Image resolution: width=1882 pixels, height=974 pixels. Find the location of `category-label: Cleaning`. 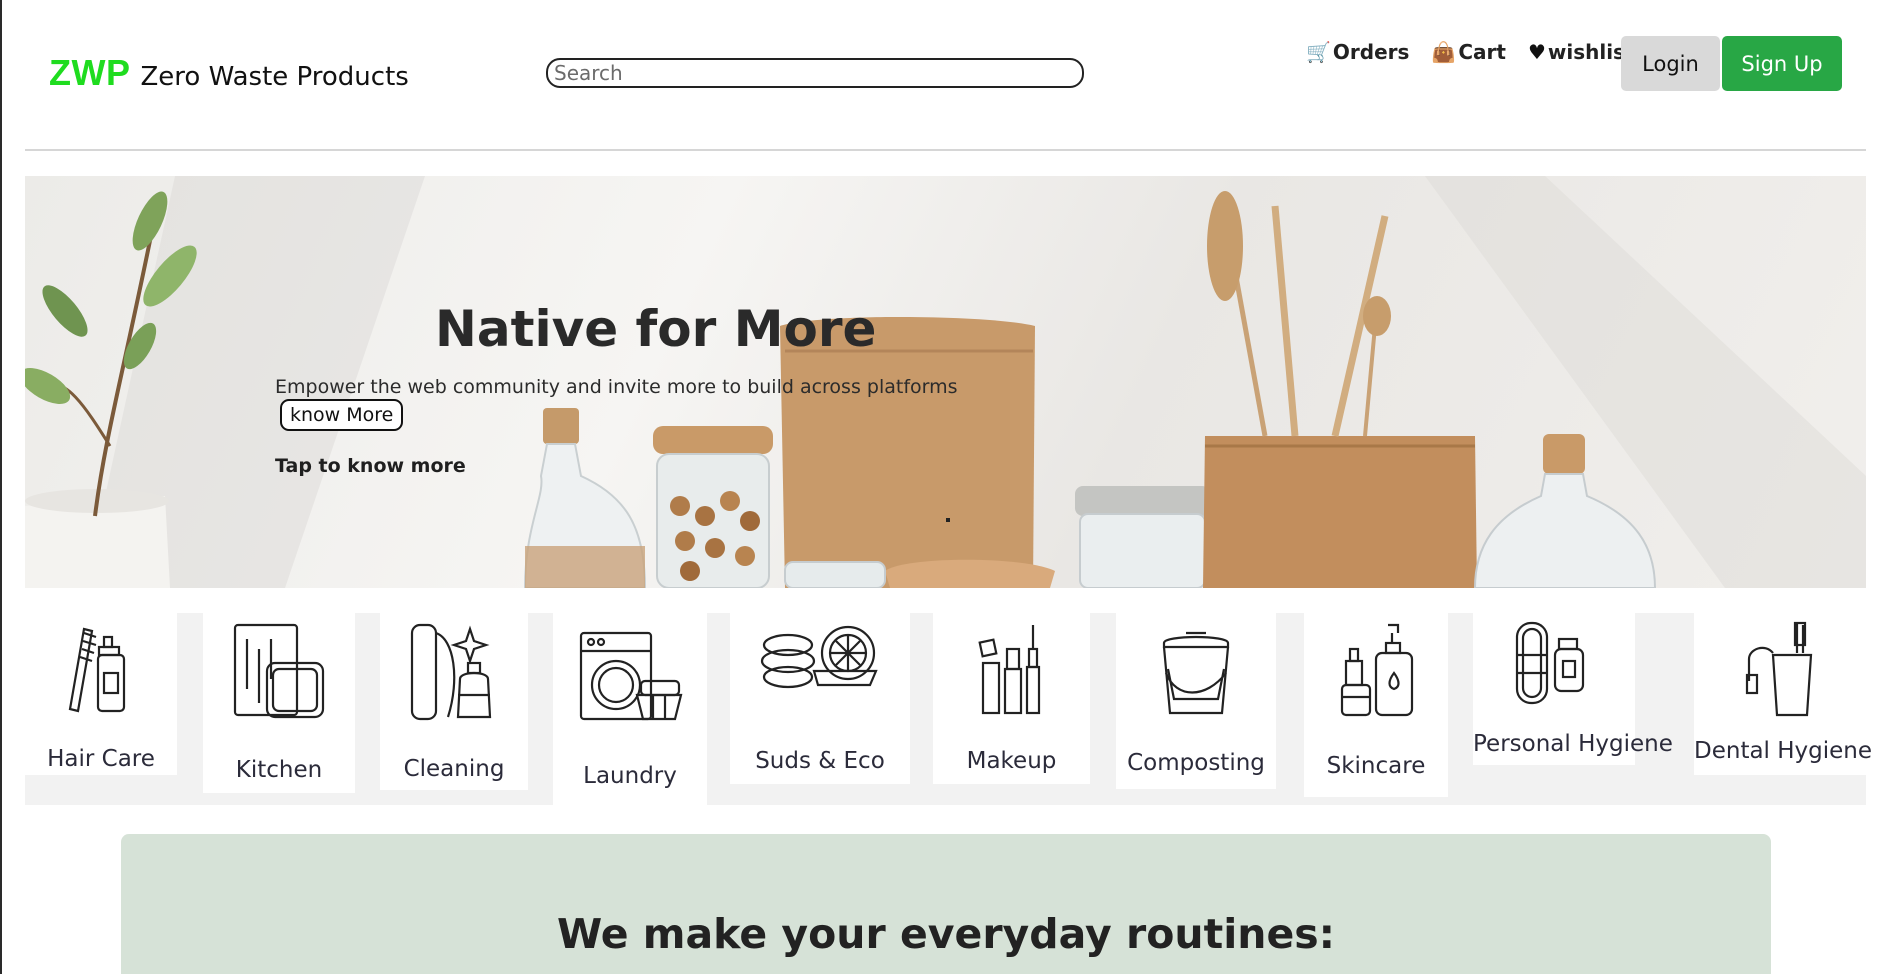

category-label: Cleaning is located at coordinates (454, 769).